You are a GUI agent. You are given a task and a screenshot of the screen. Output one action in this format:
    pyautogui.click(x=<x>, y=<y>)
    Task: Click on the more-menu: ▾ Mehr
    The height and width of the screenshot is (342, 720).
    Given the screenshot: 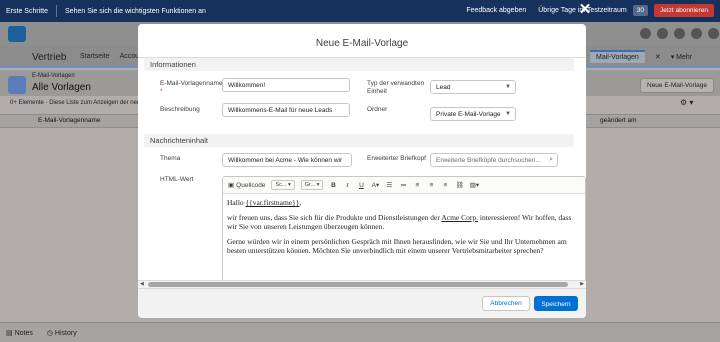 What is the action you would take?
    pyautogui.click(x=681, y=57)
    